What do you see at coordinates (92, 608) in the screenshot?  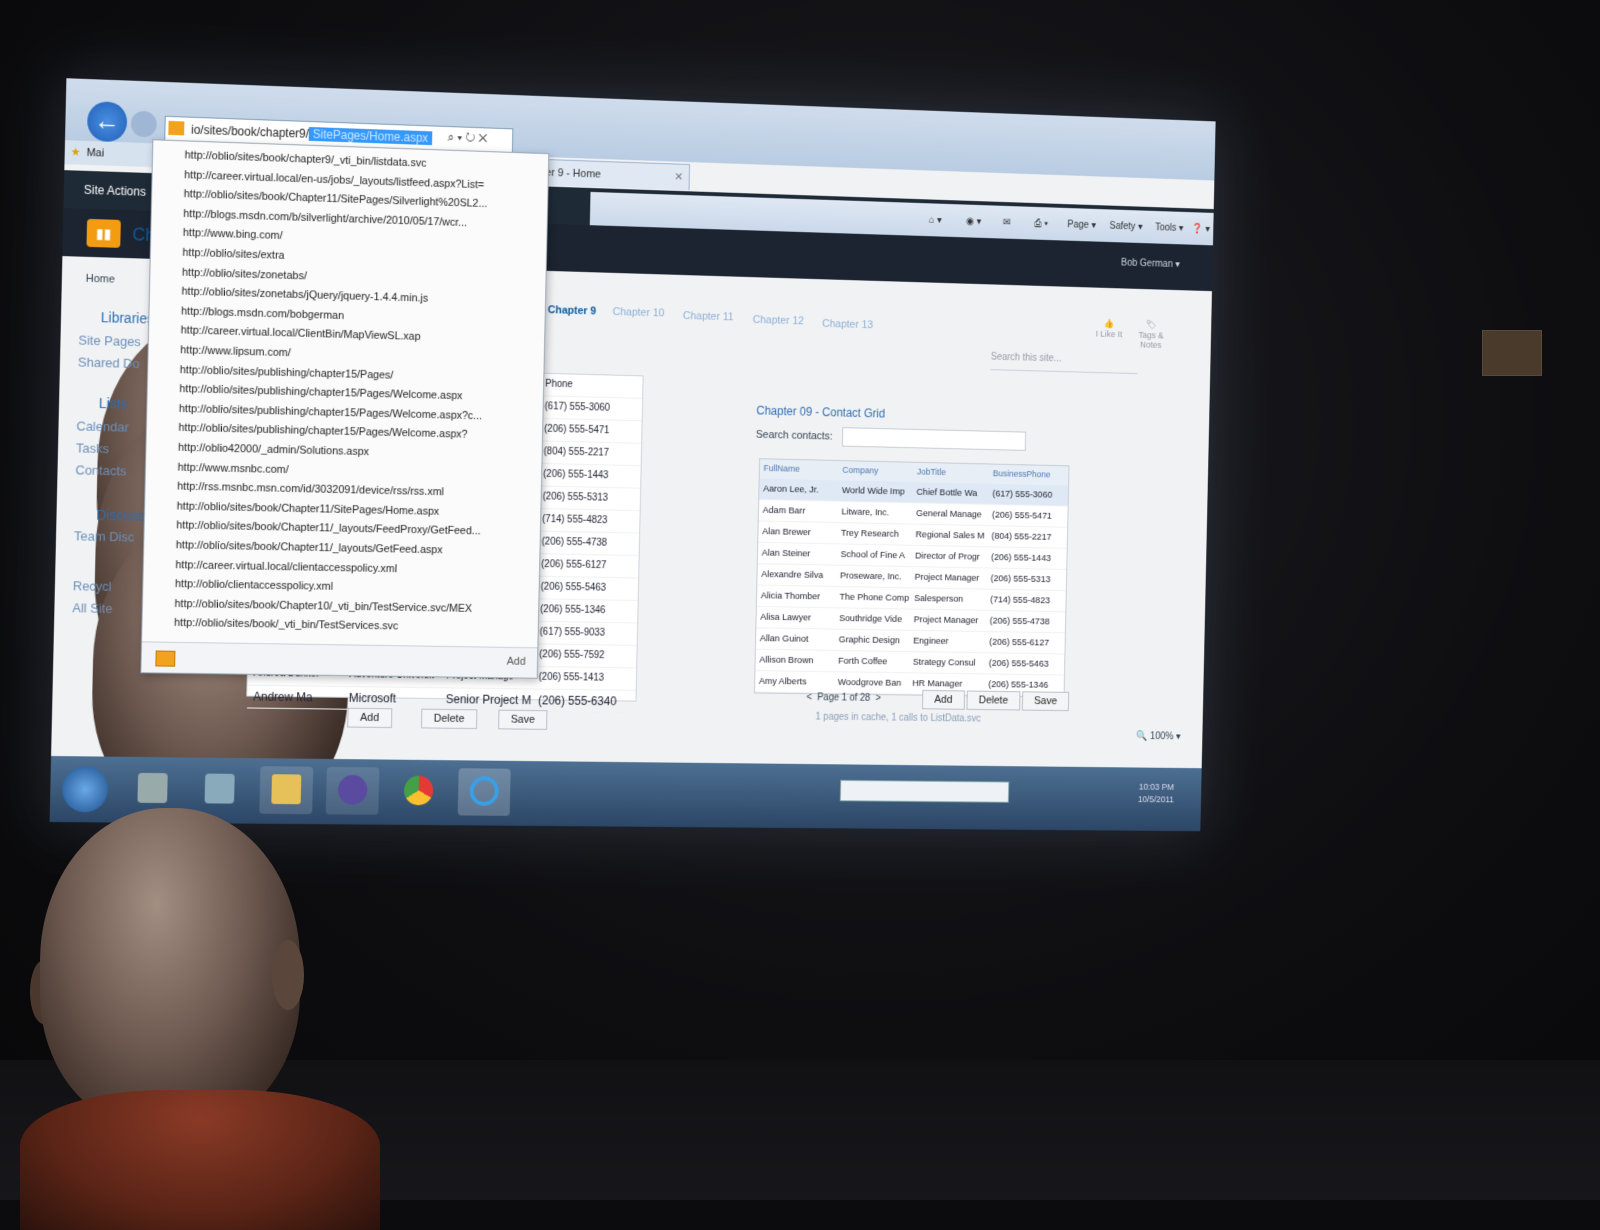 I see `quick-launch-item: All Site` at bounding box center [92, 608].